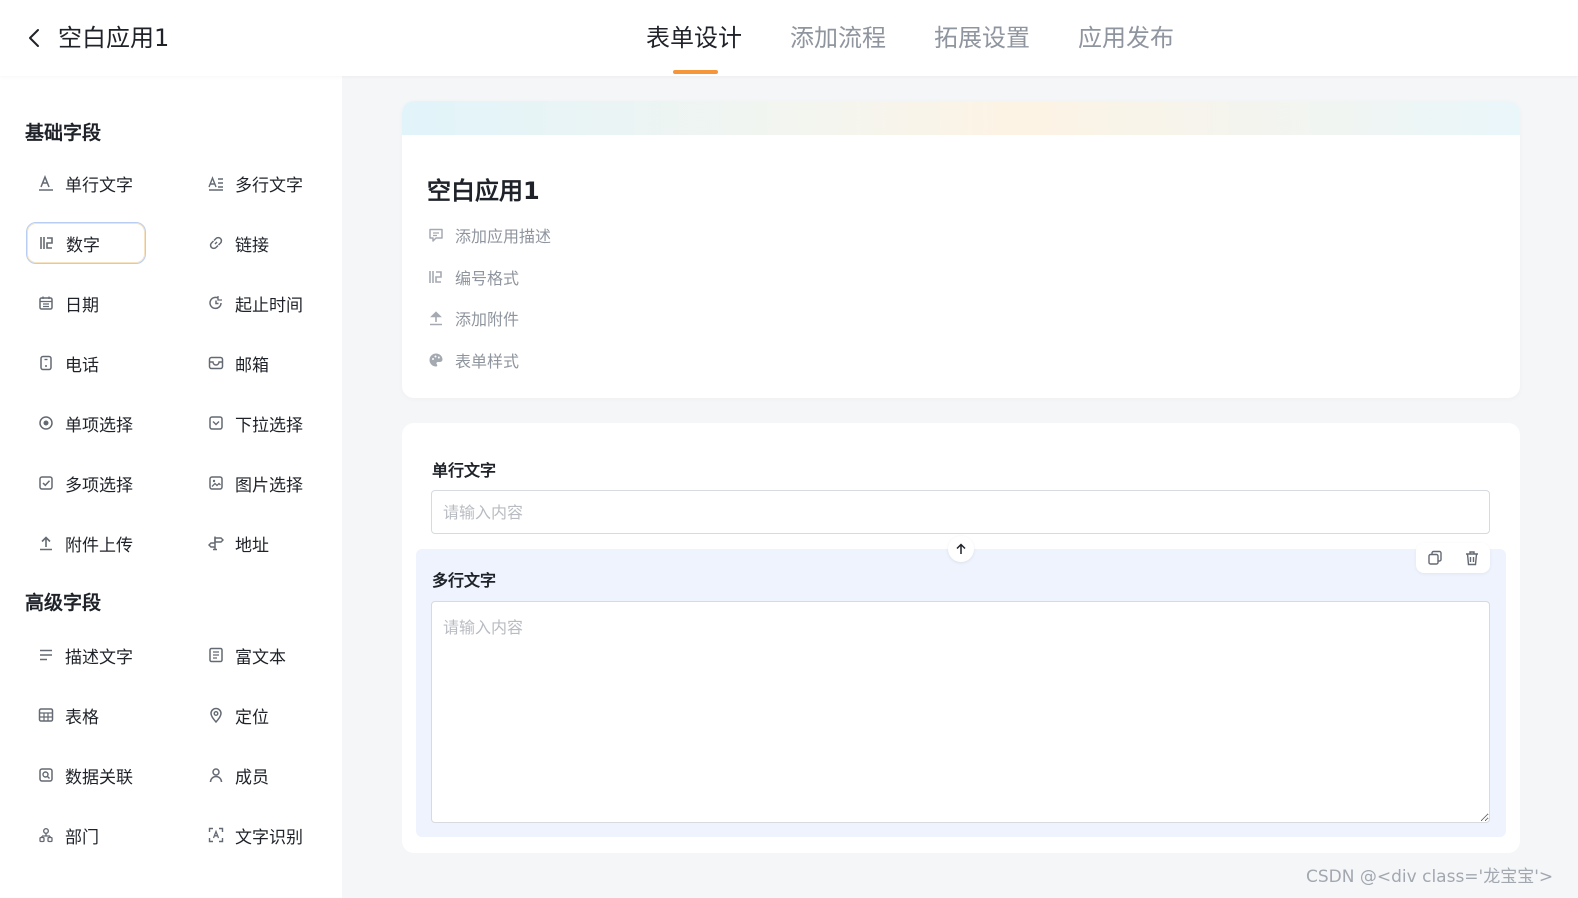 Image resolution: width=1578 pixels, height=898 pixels. What do you see at coordinates (256, 423) in the screenshot?
I see `field-dropdown: 下拉选择` at bounding box center [256, 423].